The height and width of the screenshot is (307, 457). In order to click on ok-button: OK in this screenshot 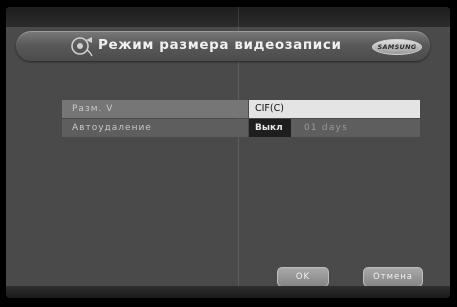, I will do `click(303, 277)`.